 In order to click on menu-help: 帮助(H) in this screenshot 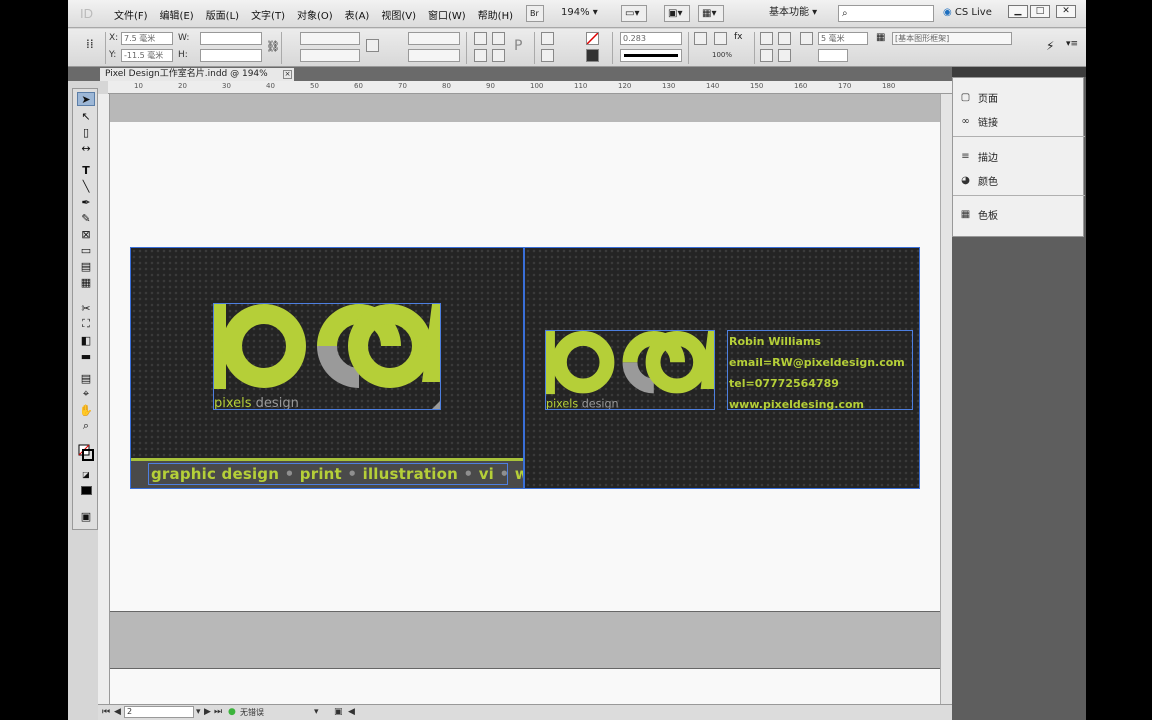, I will do `click(495, 14)`.